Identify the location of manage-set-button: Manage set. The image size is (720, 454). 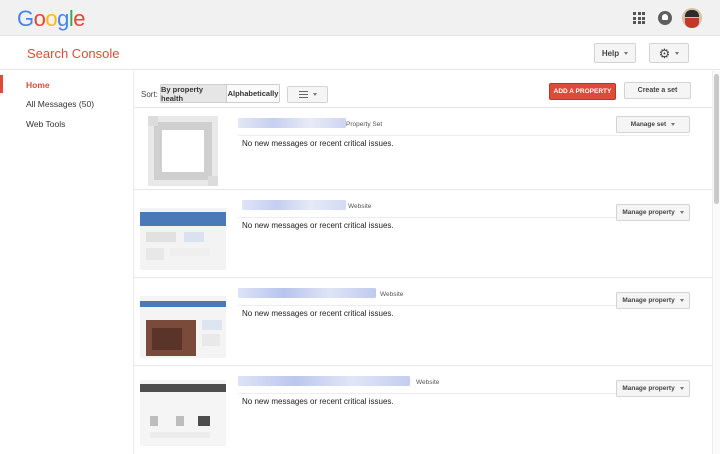
(653, 124).